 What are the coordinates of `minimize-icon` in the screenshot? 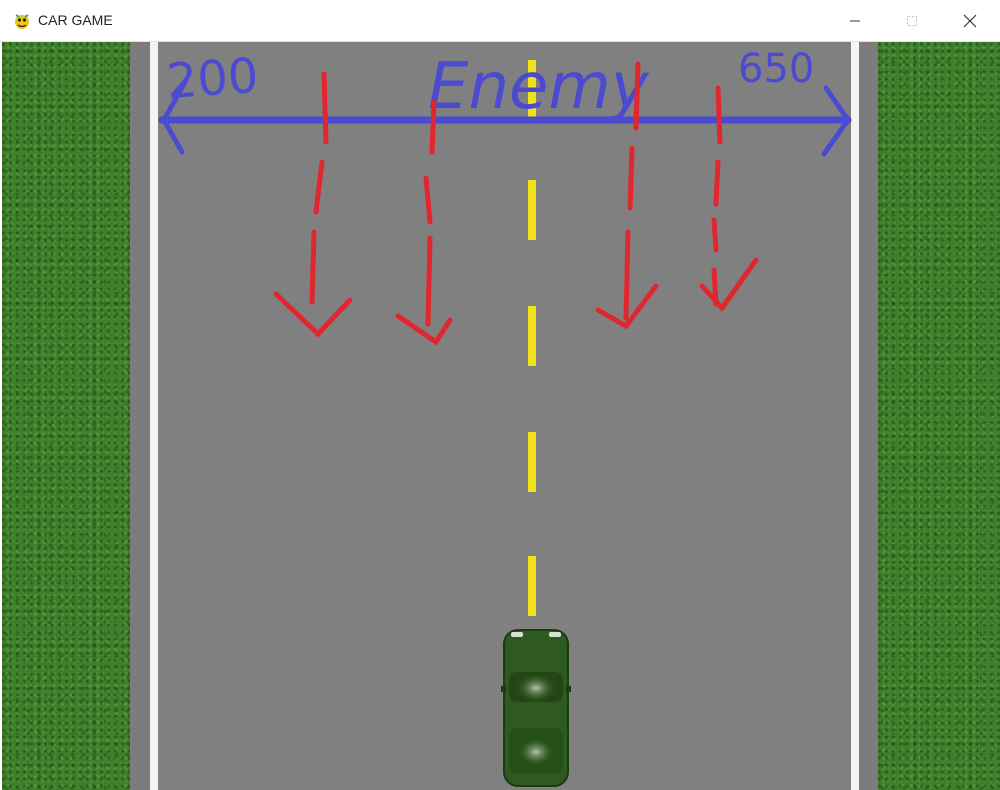 It's located at (855, 21).